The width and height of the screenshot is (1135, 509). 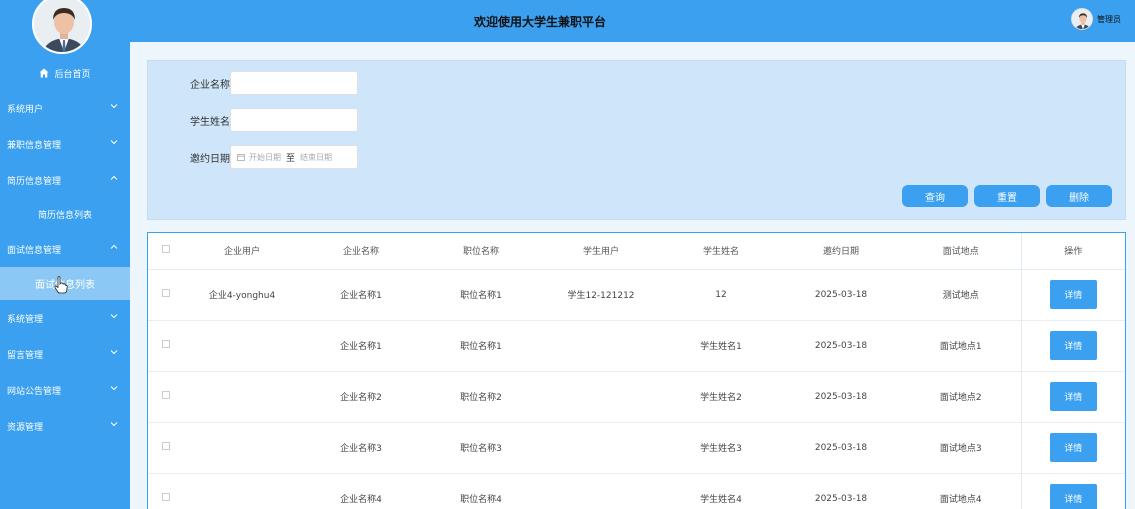 I want to click on company-row: 企业名称, so click(x=253, y=83).